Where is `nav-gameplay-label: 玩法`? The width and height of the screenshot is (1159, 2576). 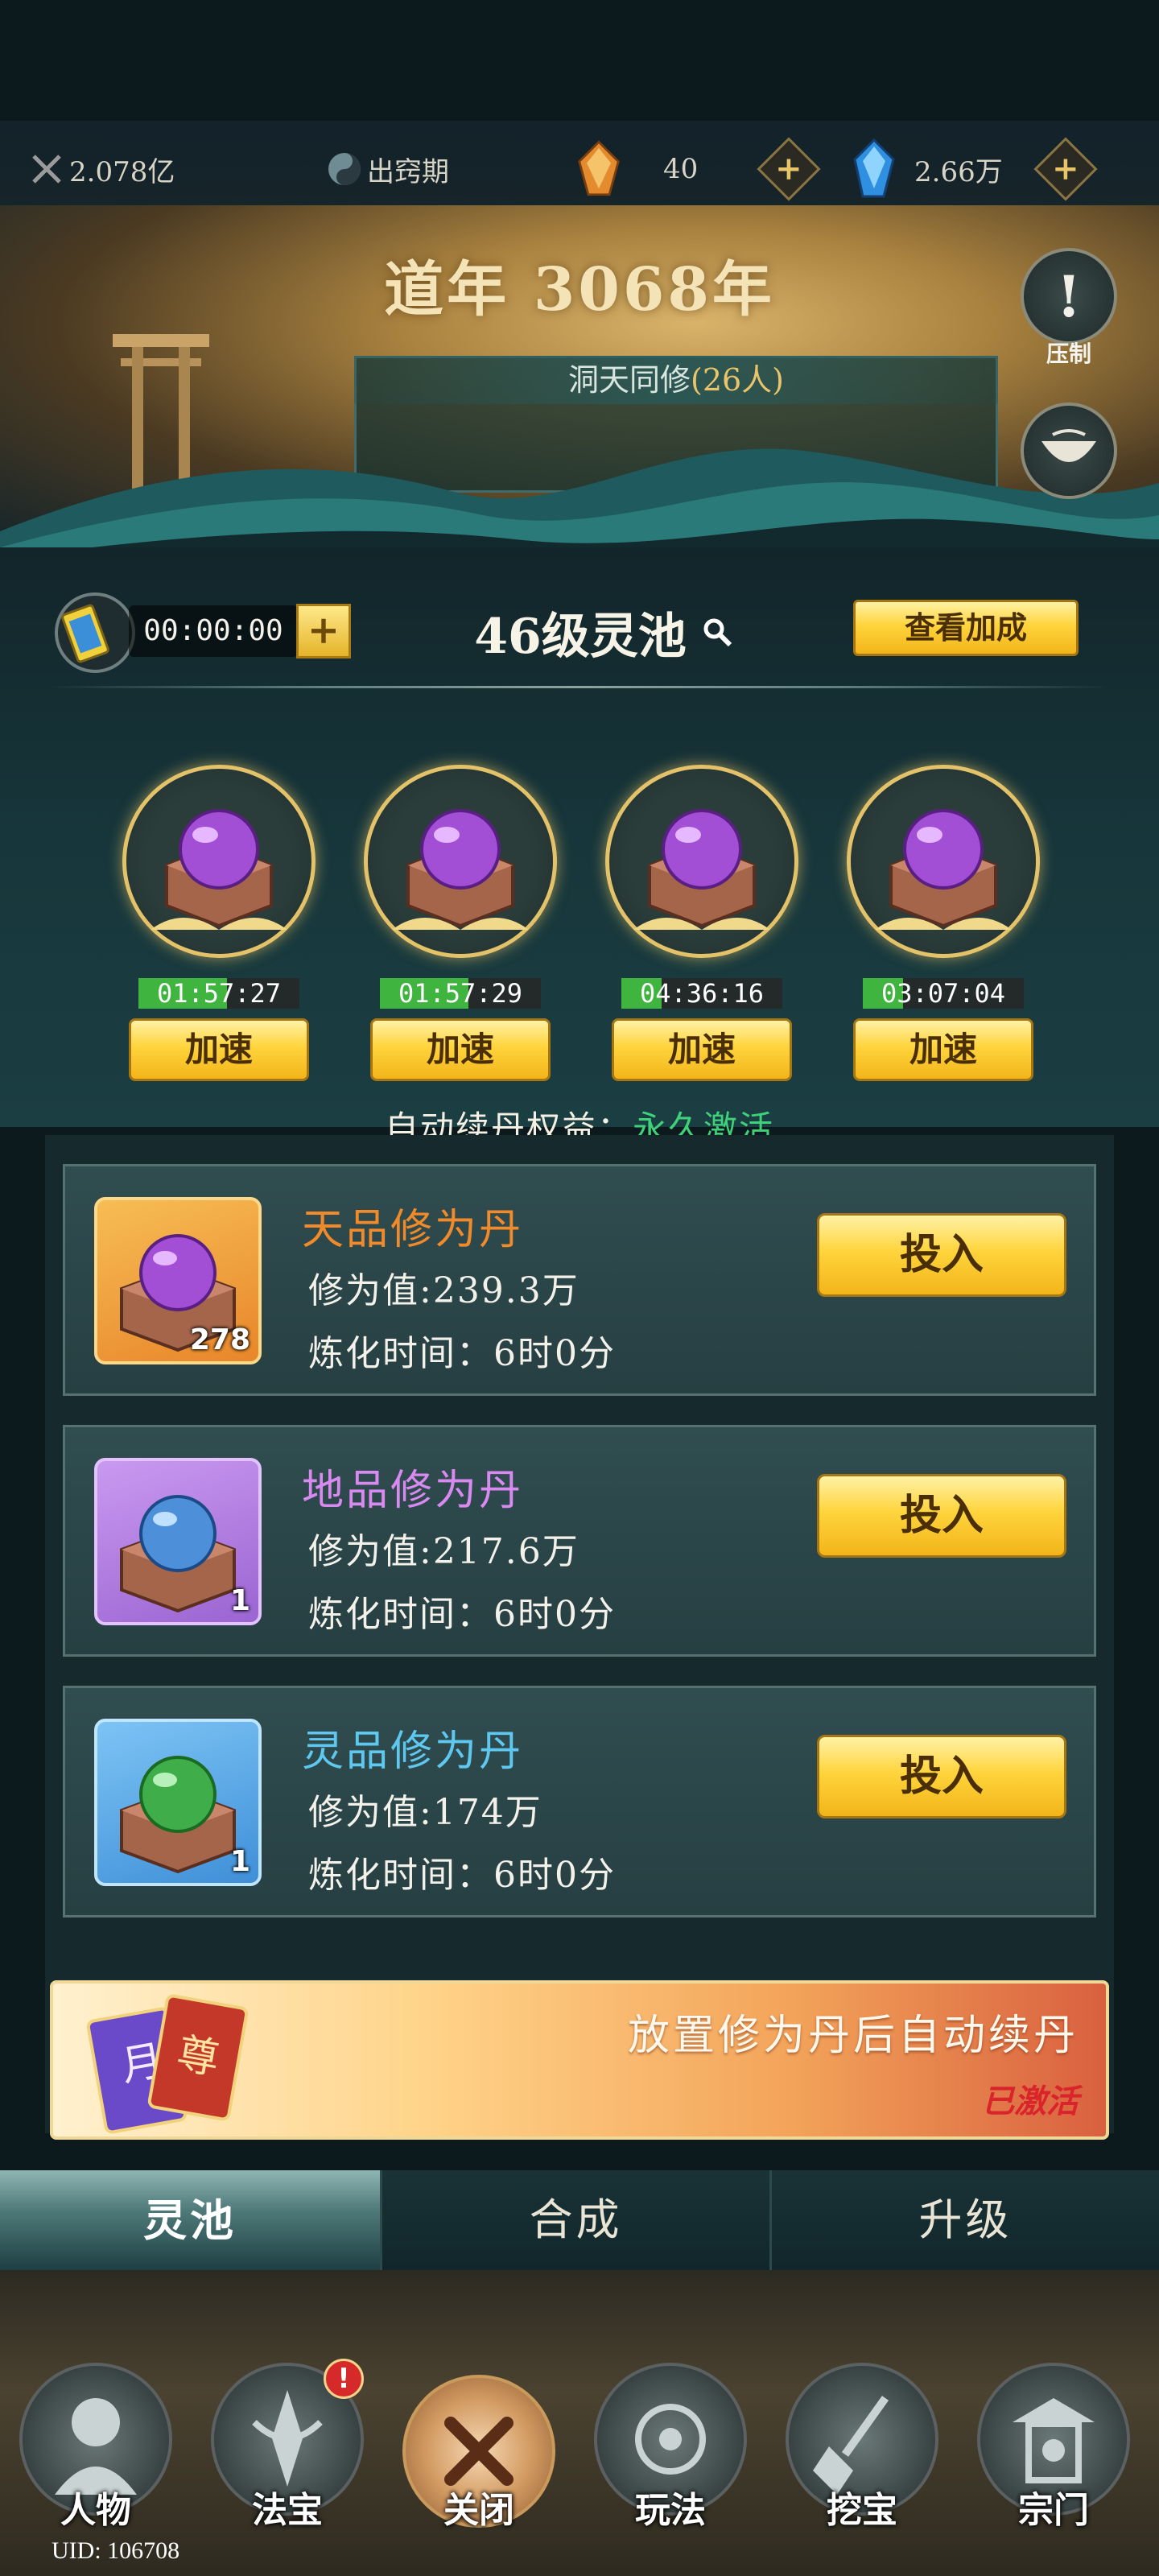 nav-gameplay-label: 玩法 is located at coordinates (670, 2510).